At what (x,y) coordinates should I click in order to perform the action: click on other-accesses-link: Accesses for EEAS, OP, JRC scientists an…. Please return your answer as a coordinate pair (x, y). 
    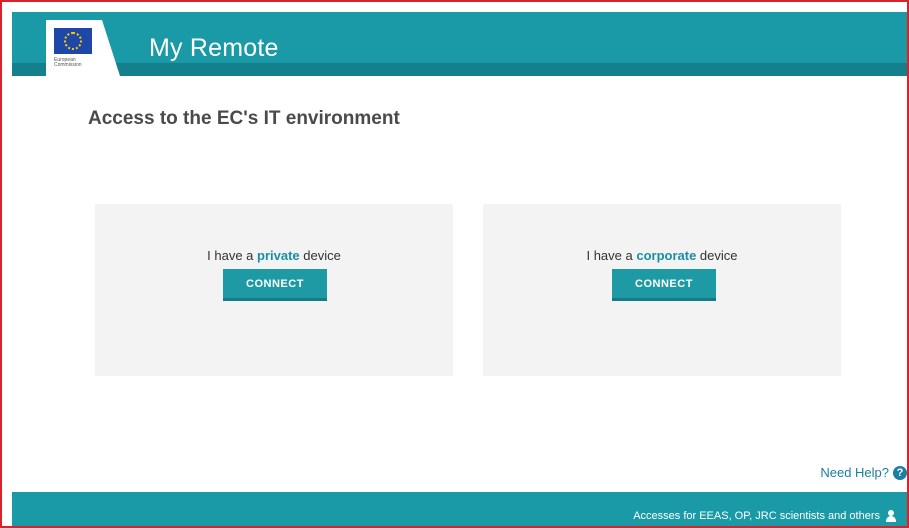
    Looking at the image, I should click on (765, 516).